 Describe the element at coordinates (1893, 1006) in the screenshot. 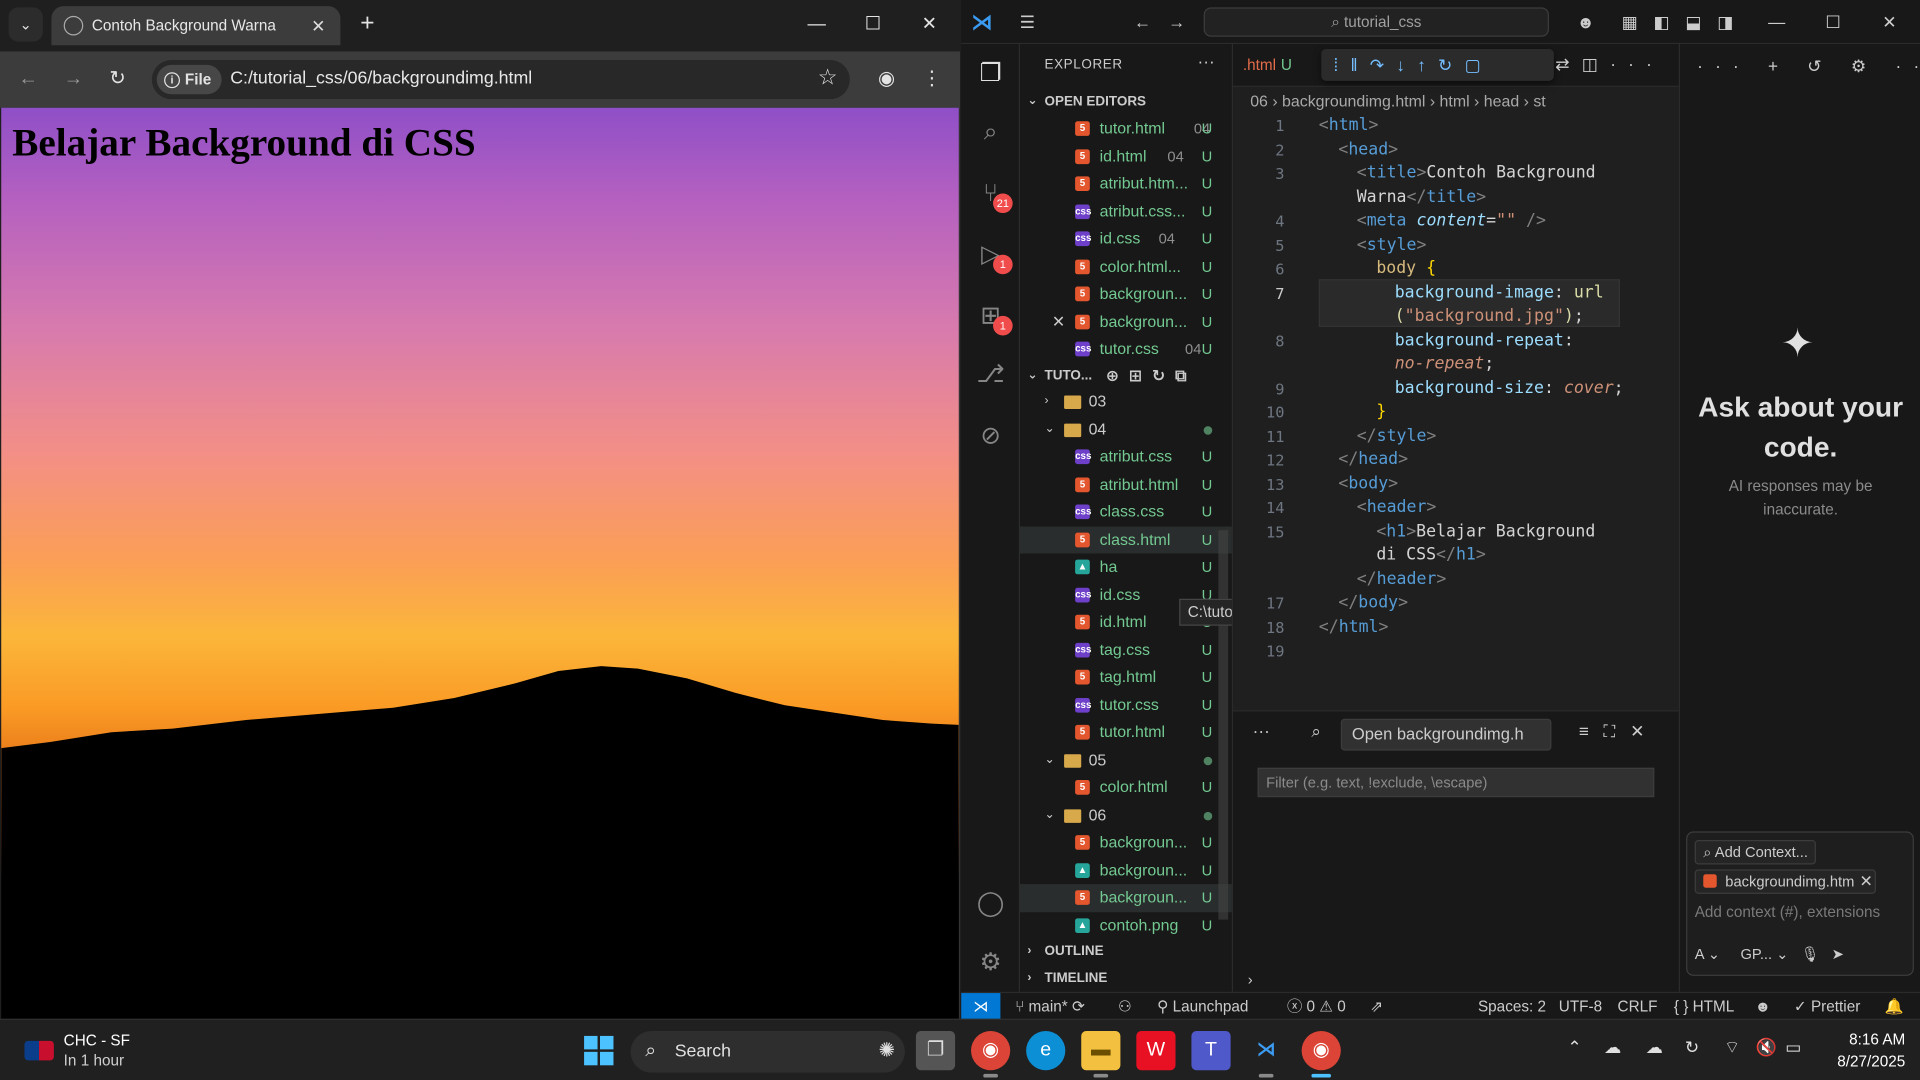

I see `notifications-bell-icon: 🔔` at that location.